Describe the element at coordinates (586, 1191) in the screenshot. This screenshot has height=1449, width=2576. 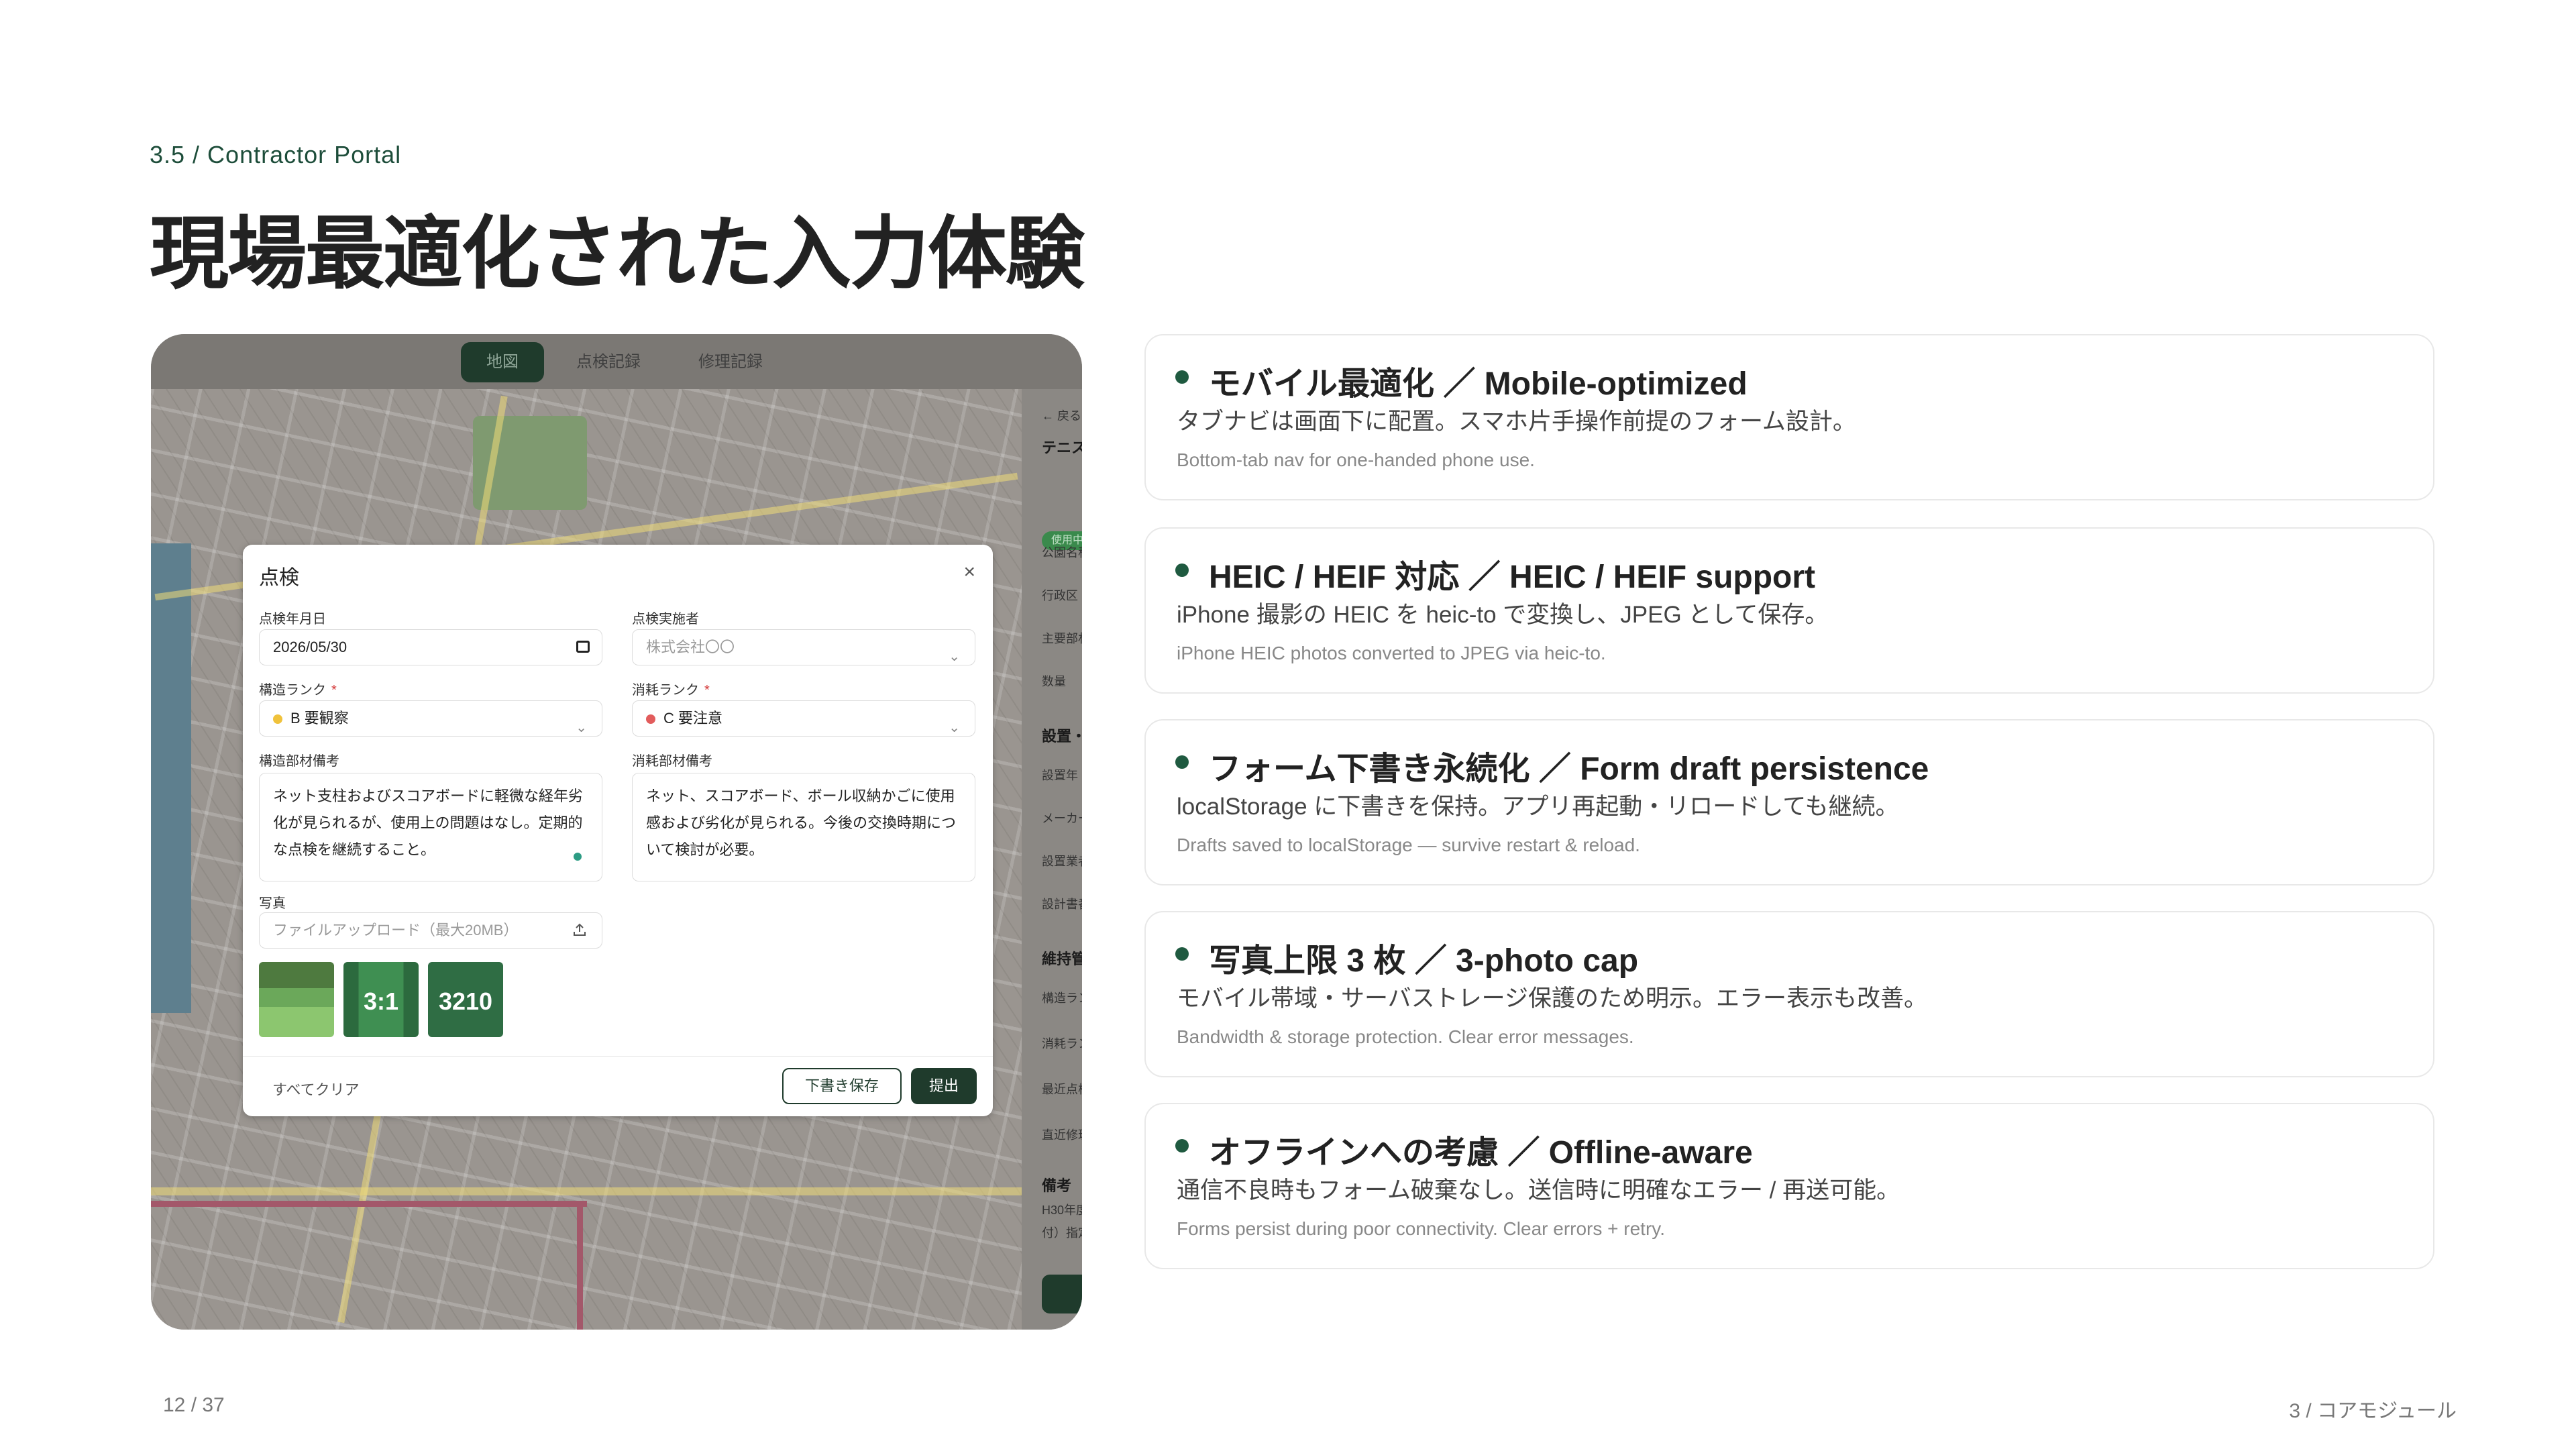
I see `map-road` at that location.